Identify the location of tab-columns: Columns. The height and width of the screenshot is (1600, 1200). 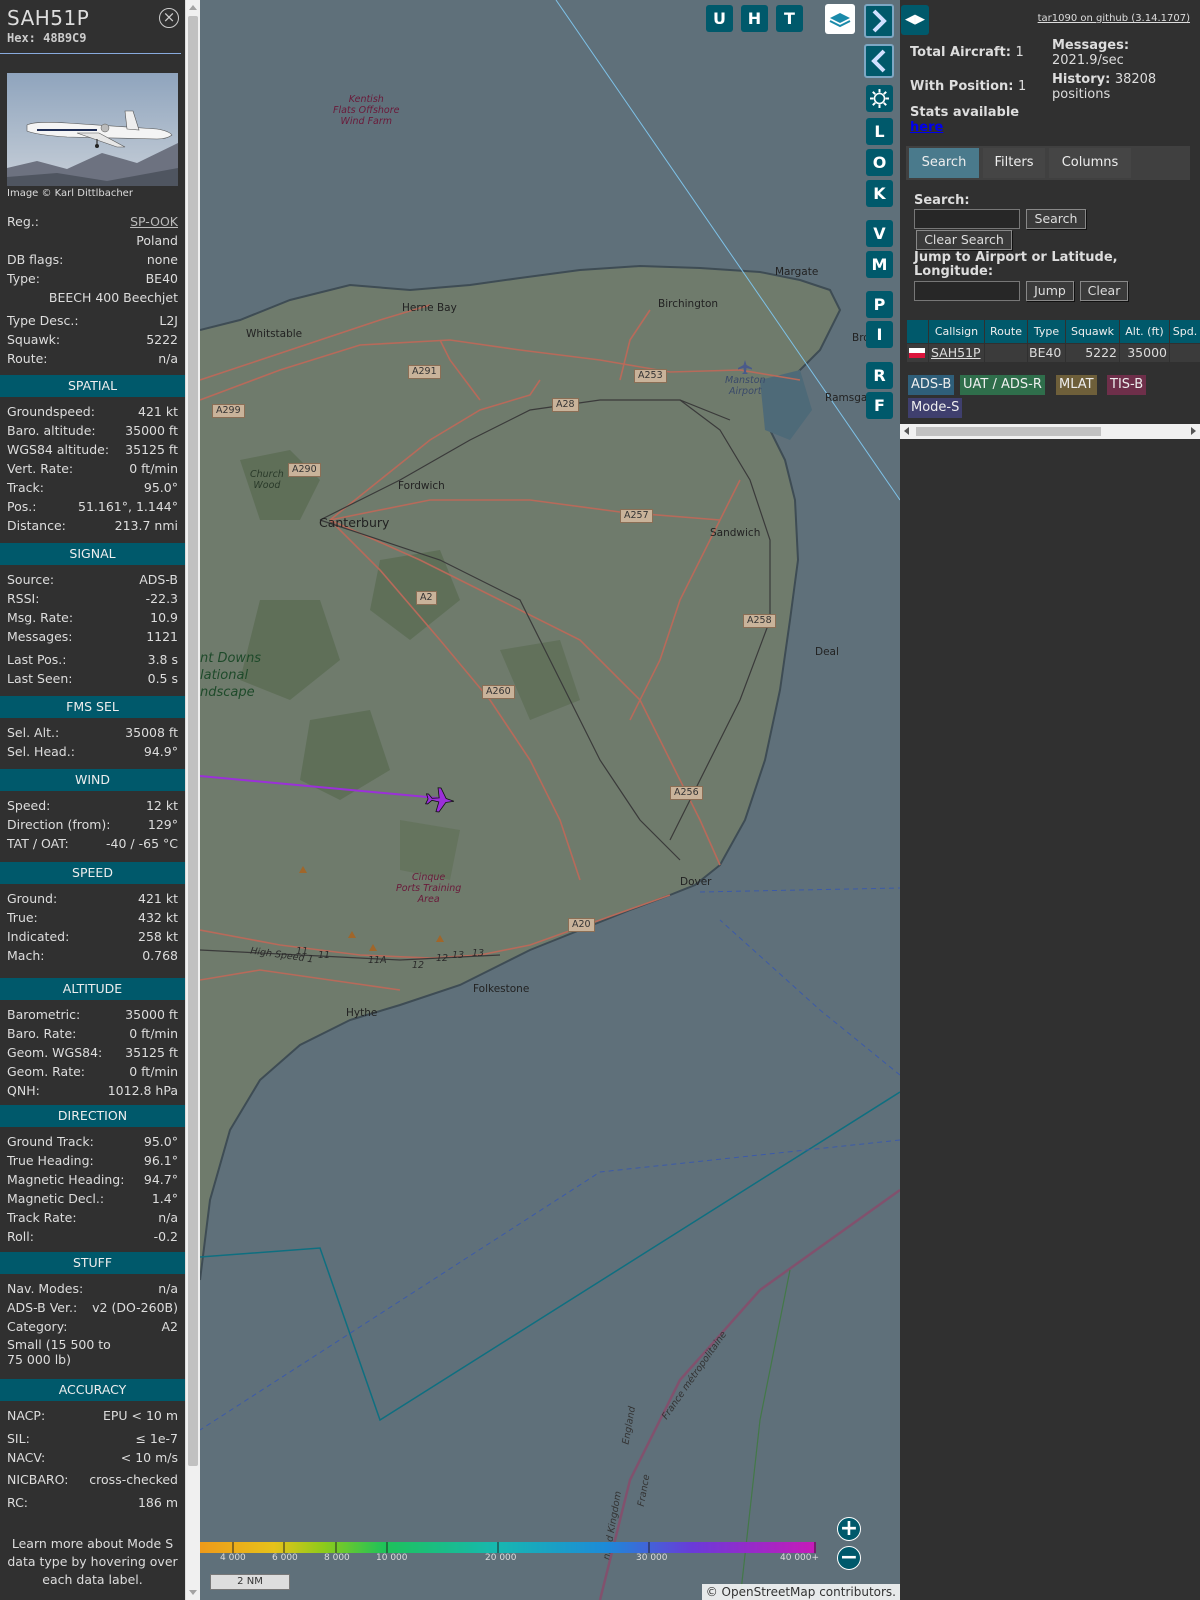
(1090, 163).